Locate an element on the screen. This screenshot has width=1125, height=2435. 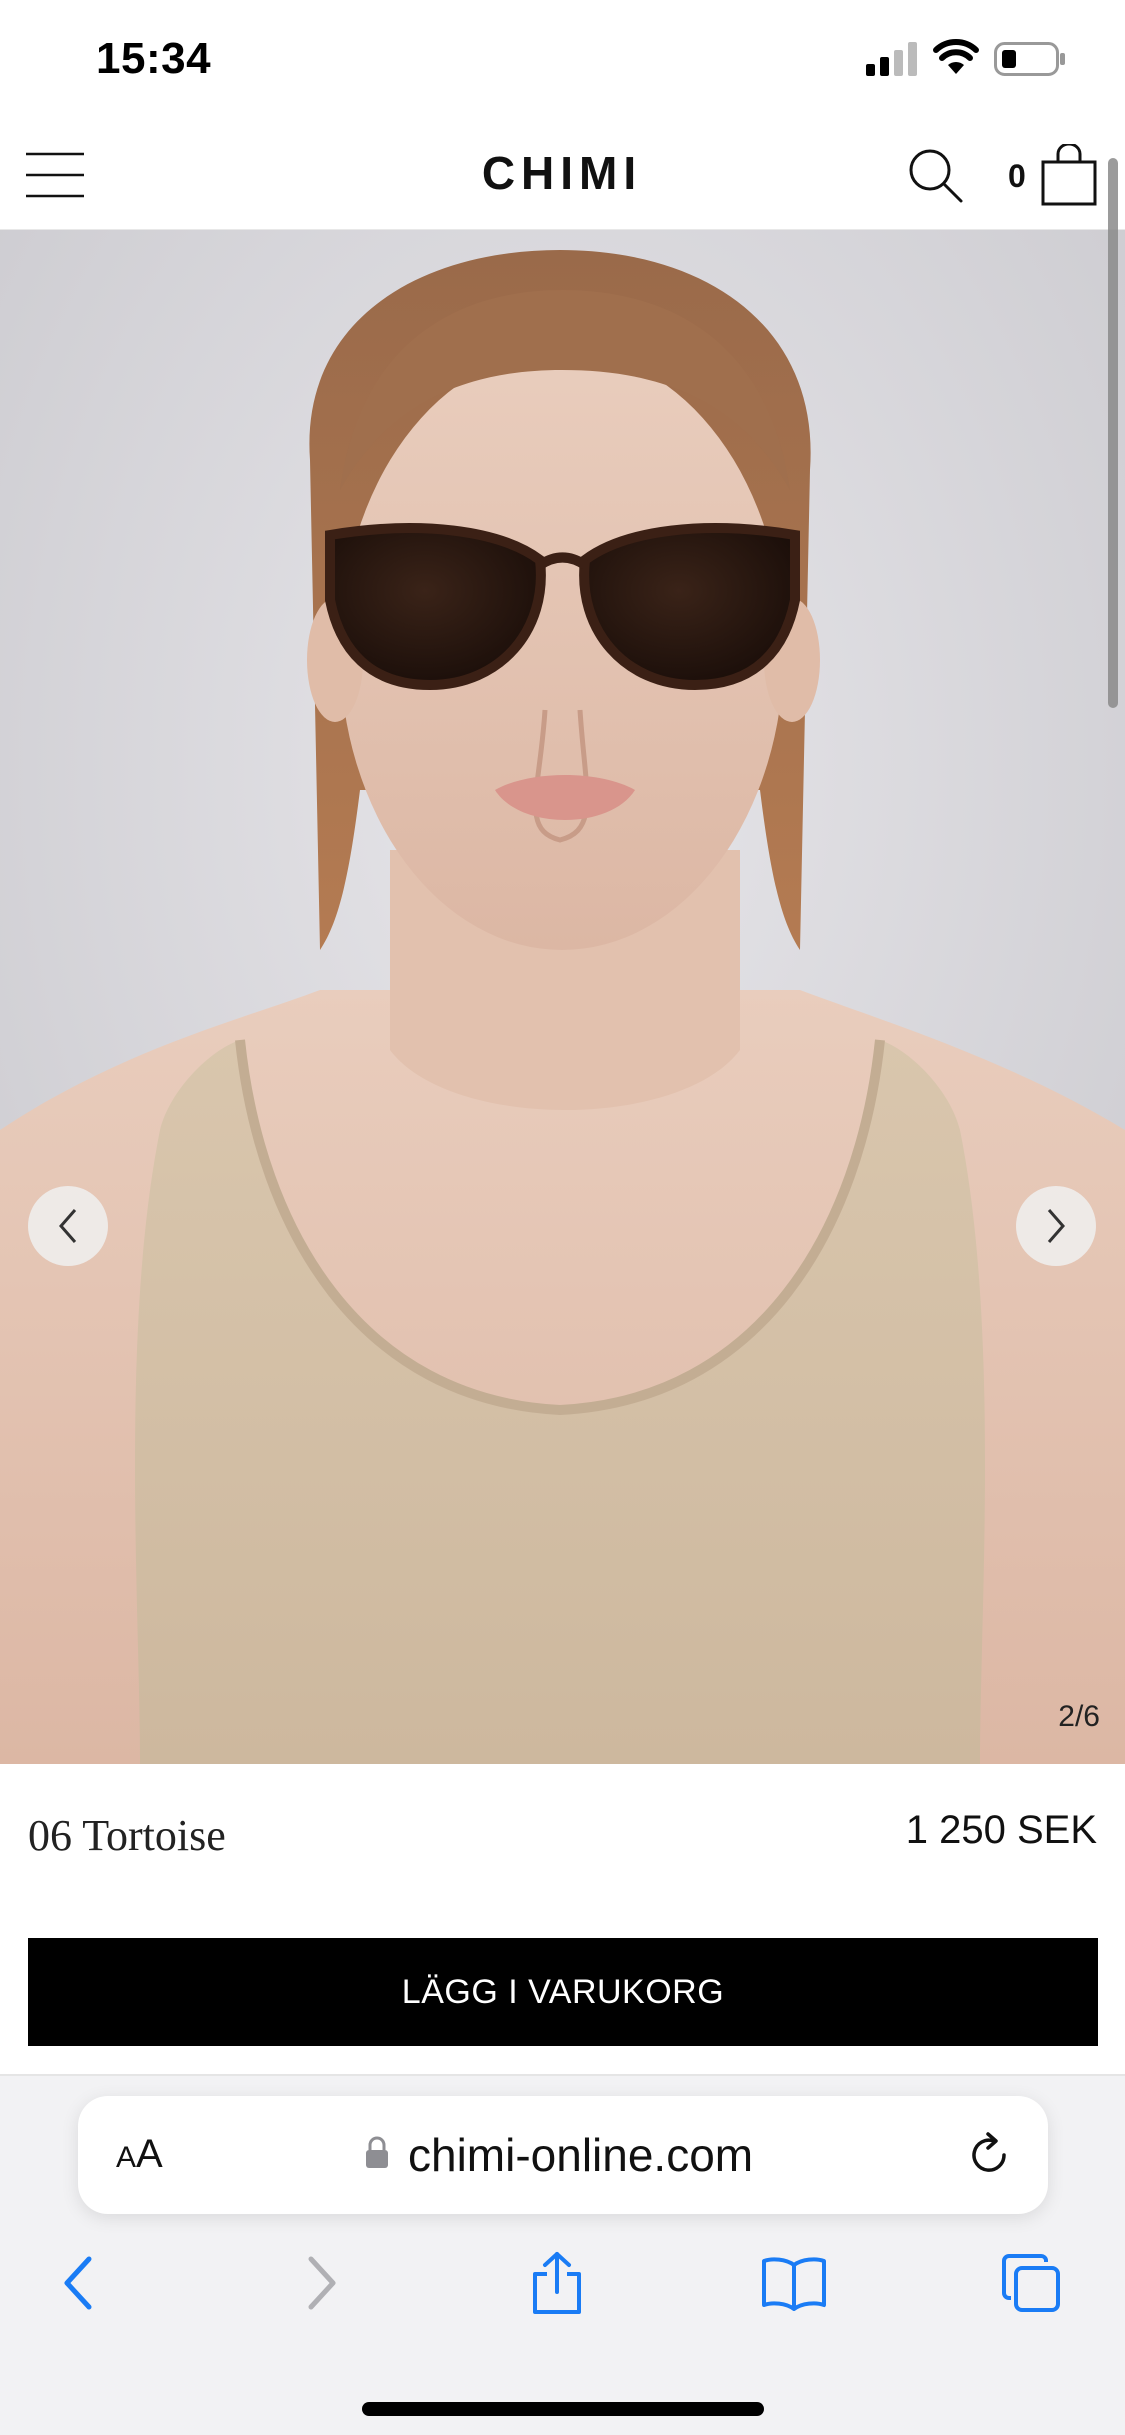
bookmarks-button is located at coordinates (794, 2283).